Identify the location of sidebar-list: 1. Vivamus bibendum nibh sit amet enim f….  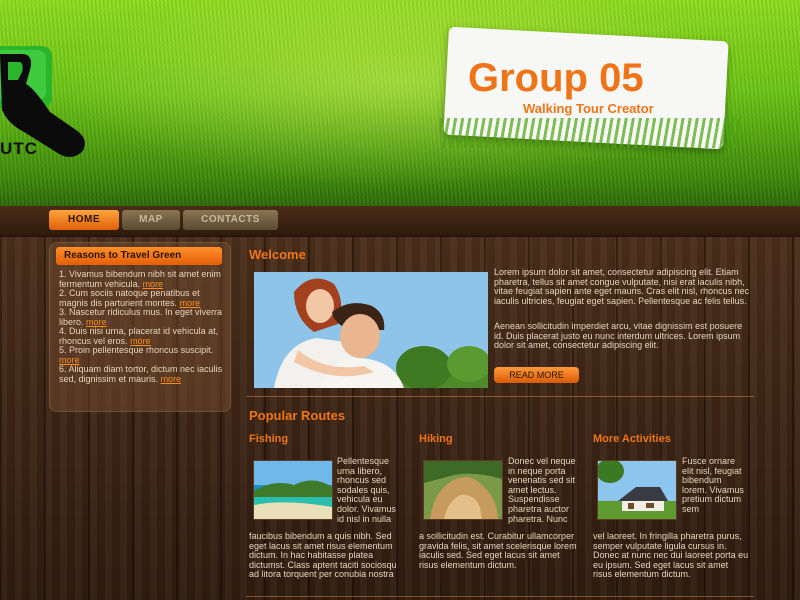
(141, 326).